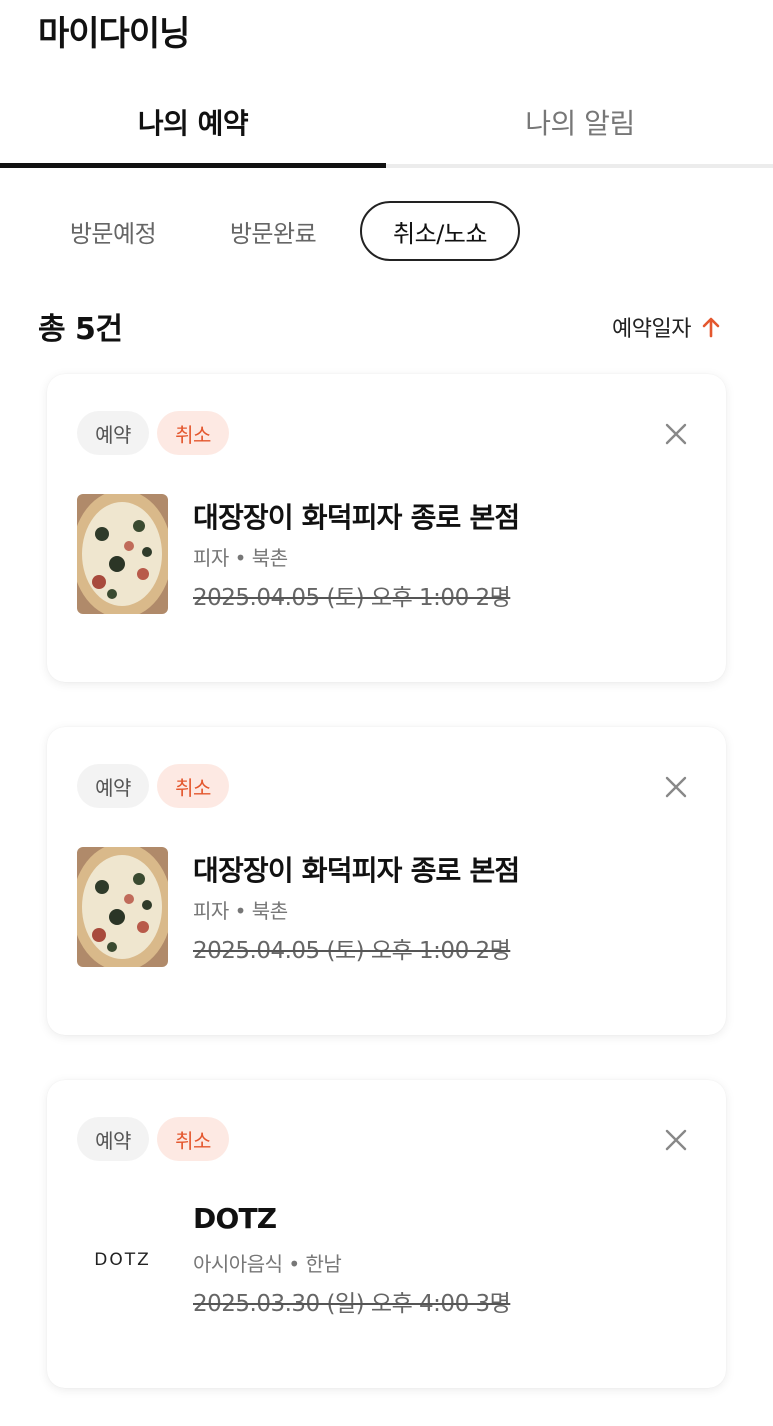  What do you see at coordinates (651, 329) in the screenshot?
I see `sort-label: 예약일자` at bounding box center [651, 329].